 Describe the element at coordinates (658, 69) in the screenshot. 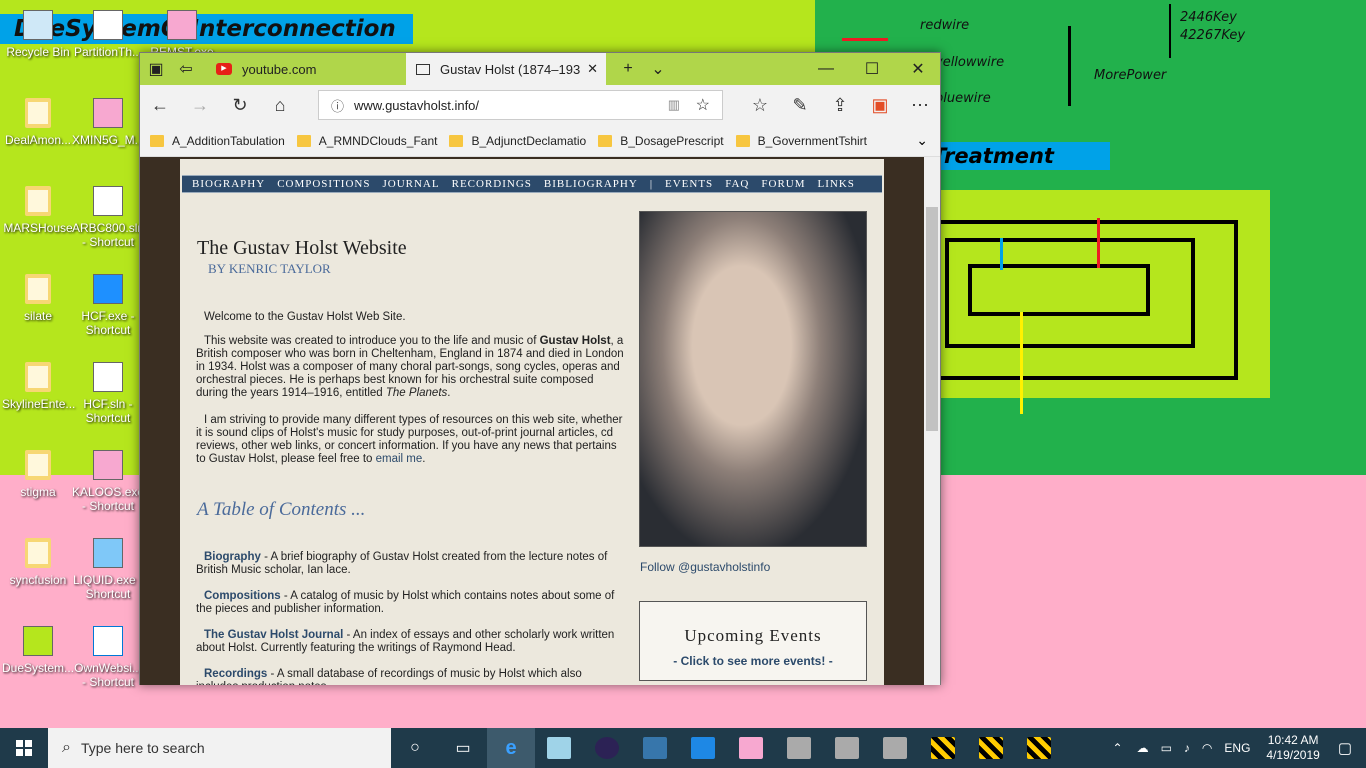

I see `tab-list-chevron-icon: ⌄` at that location.